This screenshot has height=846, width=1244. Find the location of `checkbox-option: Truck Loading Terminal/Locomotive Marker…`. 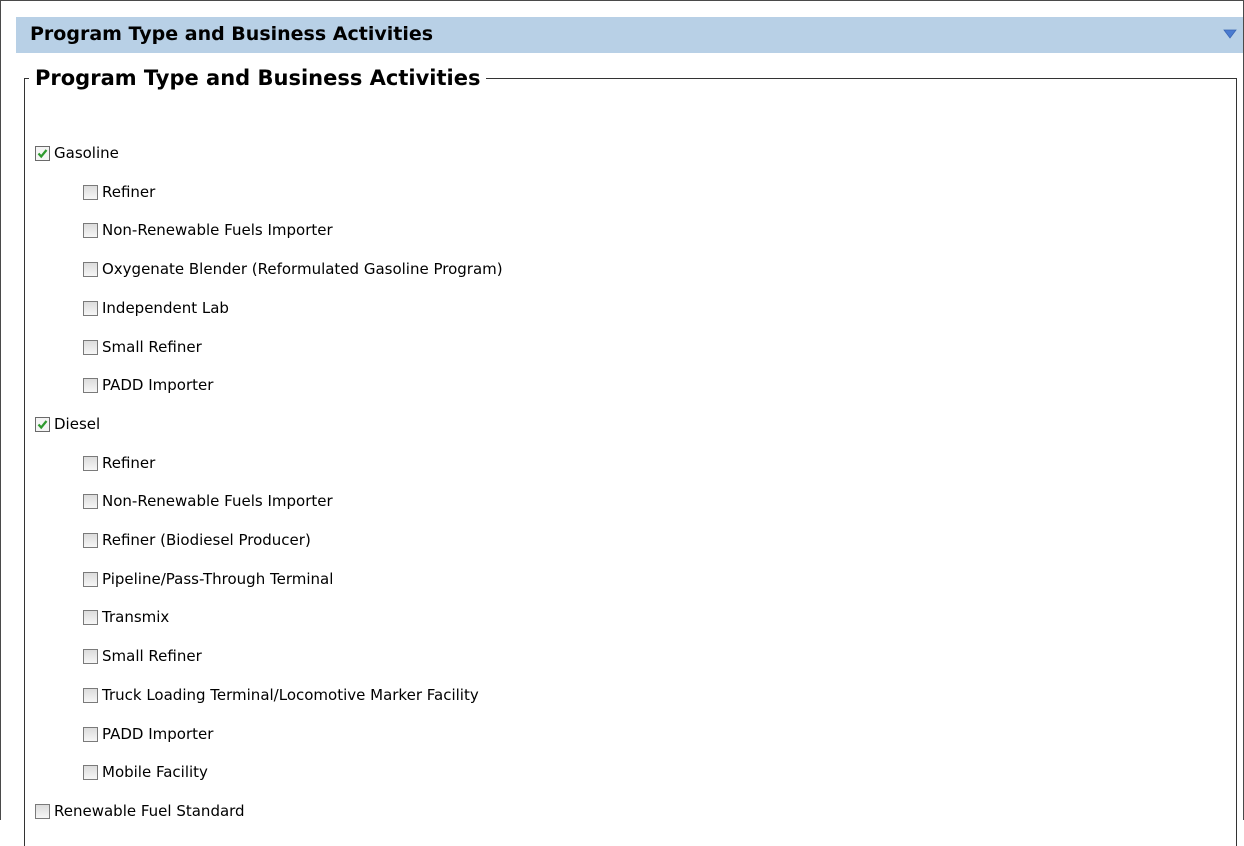

checkbox-option: Truck Loading Terminal/Locomotive Marker… is located at coordinates (281, 695).